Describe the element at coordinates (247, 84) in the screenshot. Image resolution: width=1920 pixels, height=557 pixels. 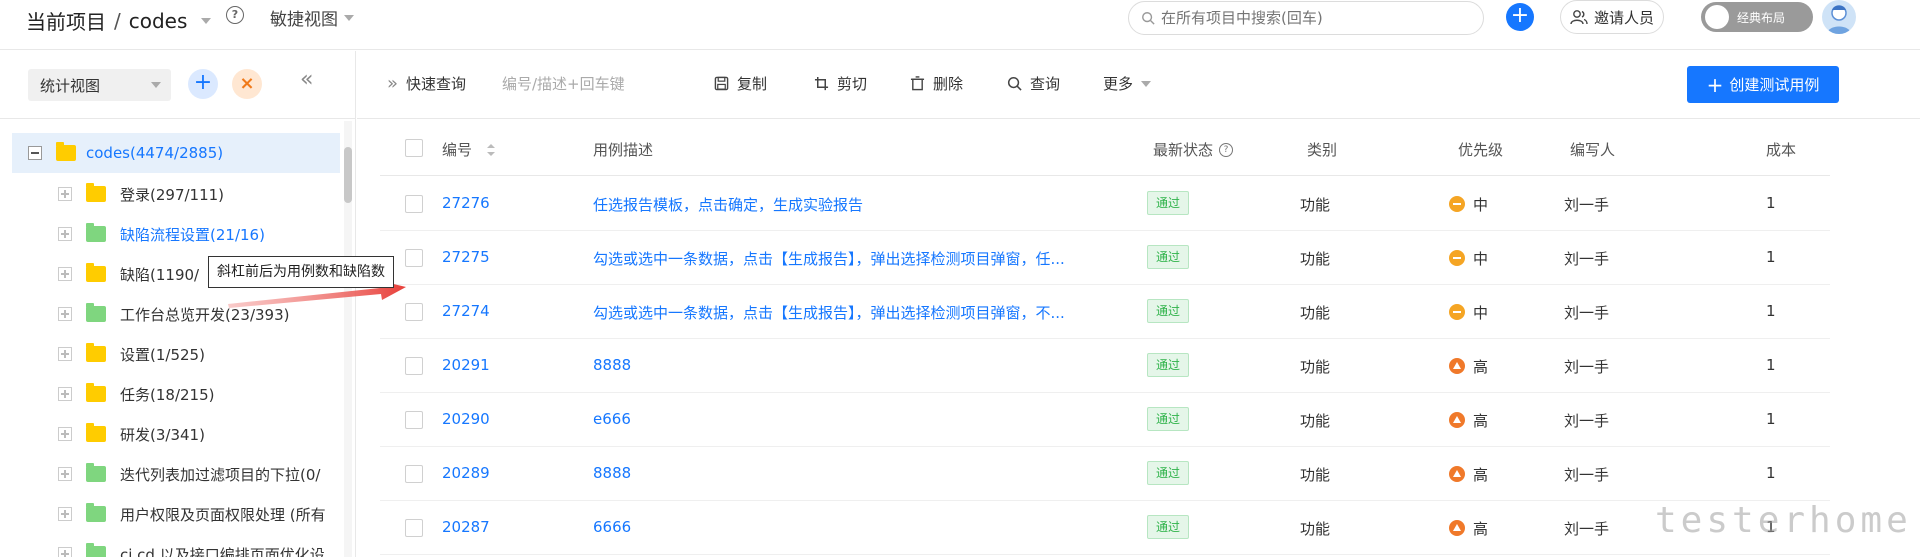
I see `close-icon: ×` at that location.